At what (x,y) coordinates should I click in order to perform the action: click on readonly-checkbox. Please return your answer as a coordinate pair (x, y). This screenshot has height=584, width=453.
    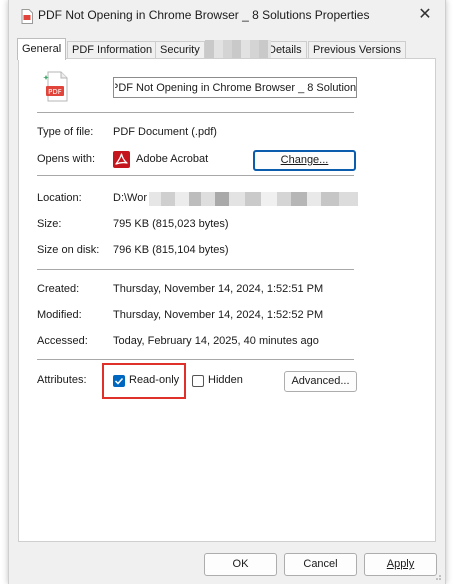
    Looking at the image, I should click on (119, 381).